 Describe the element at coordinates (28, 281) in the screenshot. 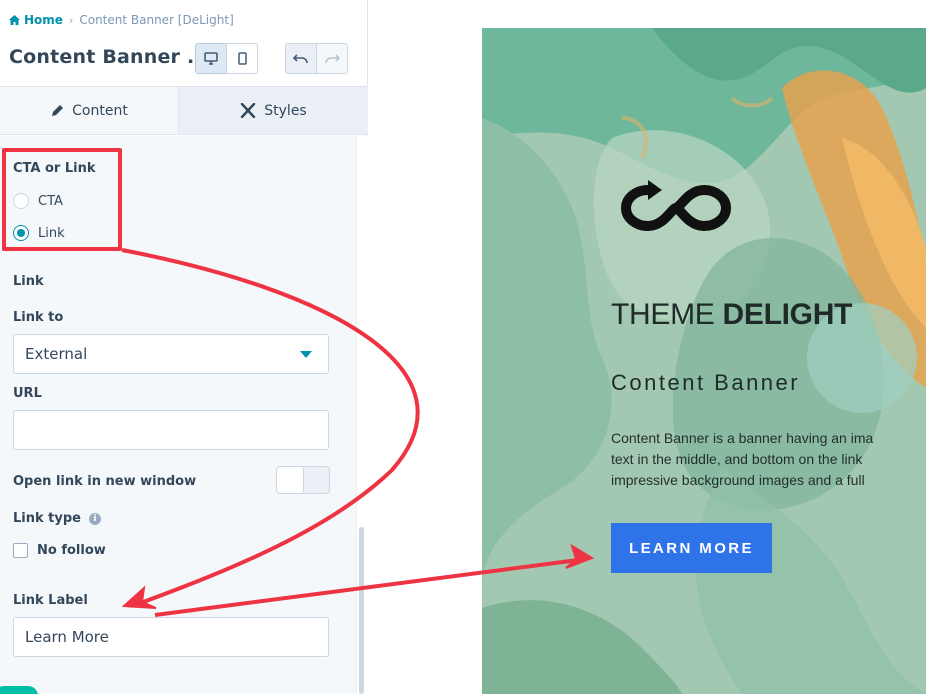

I see `link-section-label: Link` at that location.